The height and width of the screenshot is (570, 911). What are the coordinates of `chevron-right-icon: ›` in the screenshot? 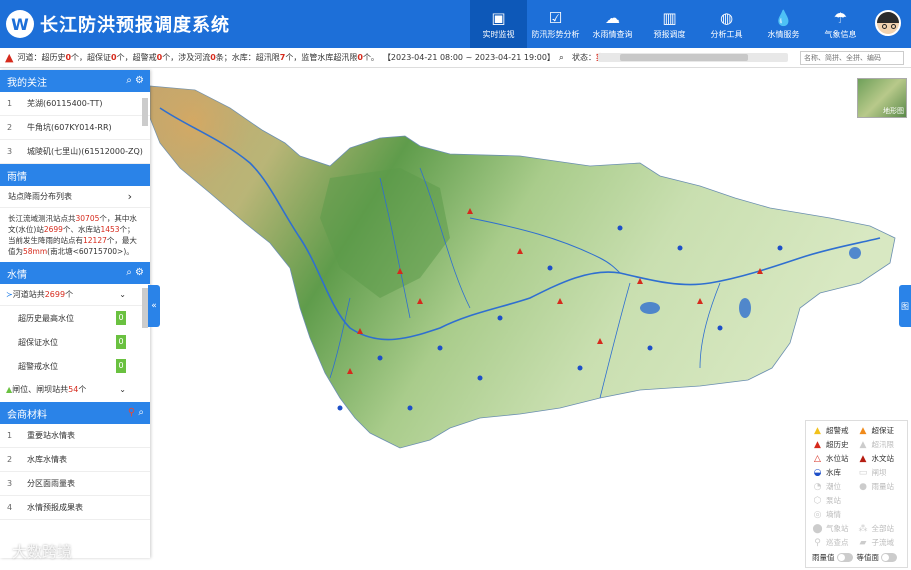 It's located at (129, 196).